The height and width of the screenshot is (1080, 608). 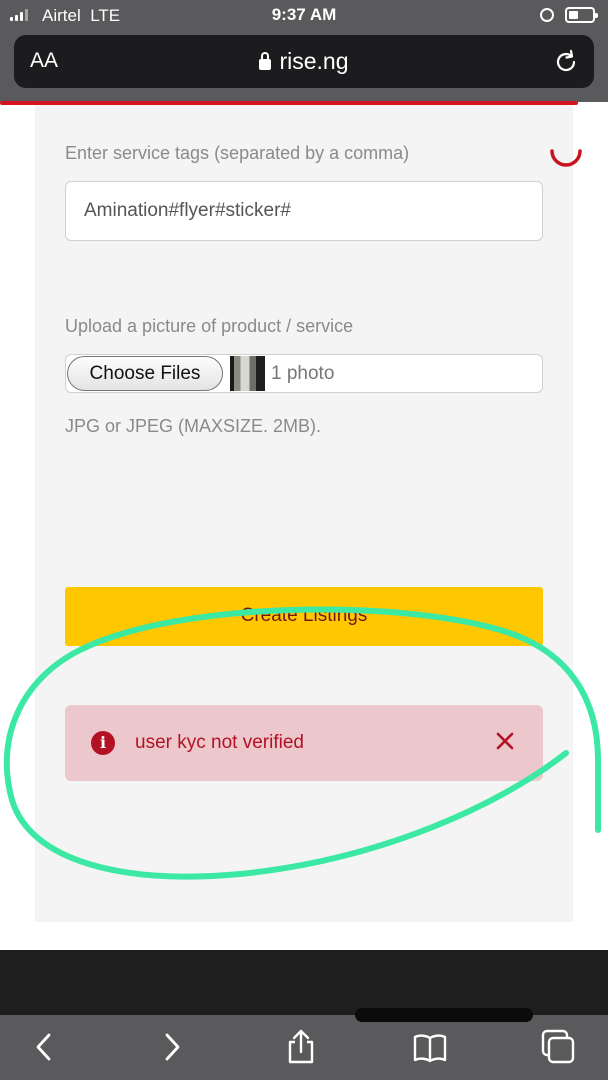 I want to click on close-icon, so click(x=505, y=741).